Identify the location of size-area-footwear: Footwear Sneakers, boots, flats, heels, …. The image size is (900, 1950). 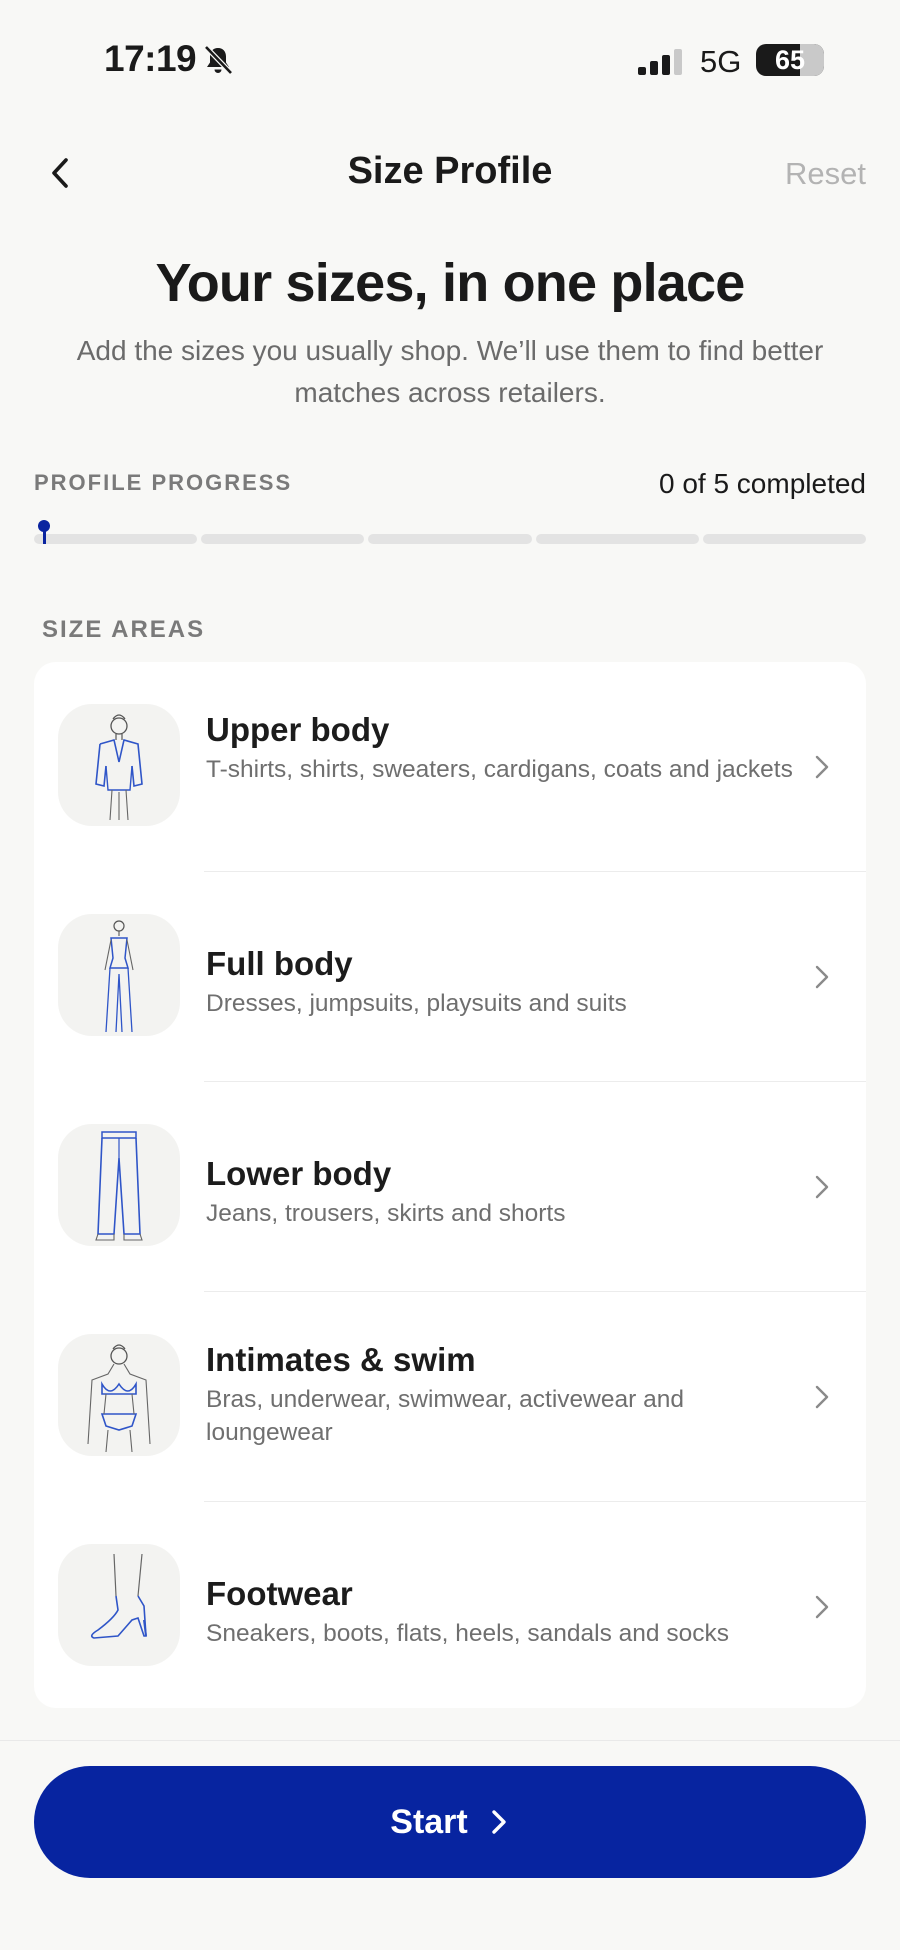
(450, 1607).